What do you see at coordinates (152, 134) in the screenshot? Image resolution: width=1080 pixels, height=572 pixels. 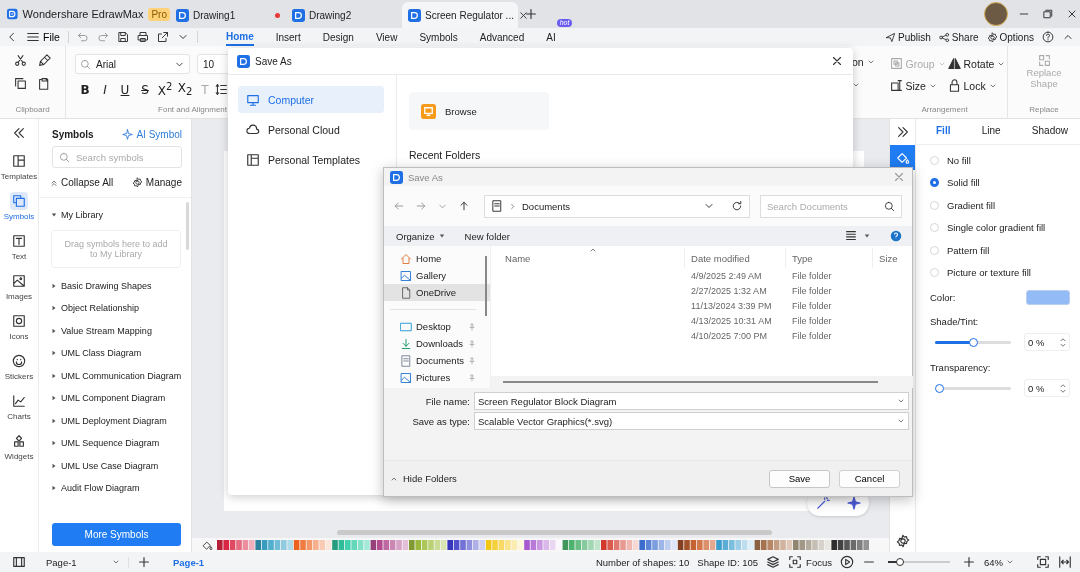 I see `ai-symbol-button: AI Symbol` at bounding box center [152, 134].